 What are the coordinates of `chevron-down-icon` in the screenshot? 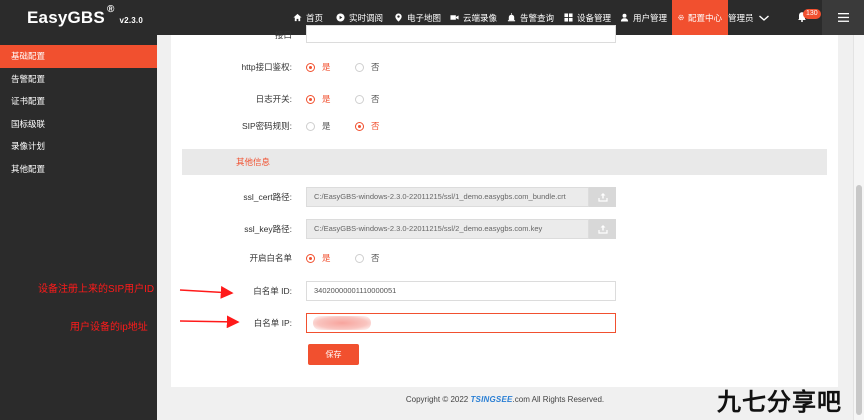 It's located at (763, 17).